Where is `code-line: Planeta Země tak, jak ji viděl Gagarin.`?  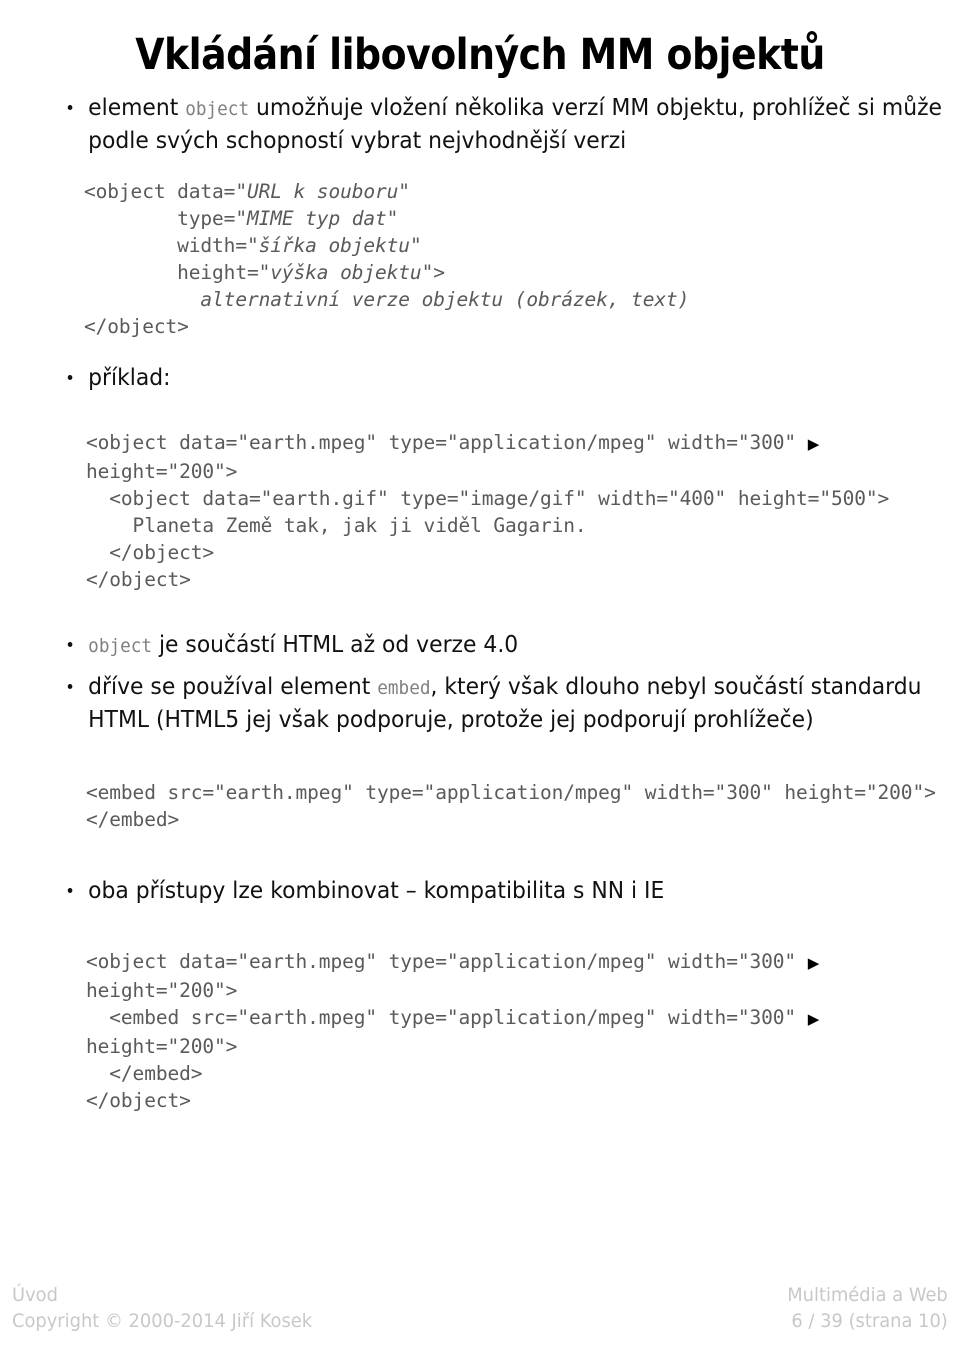 code-line: Planeta Země tak, jak ji viděl Gagarin. is located at coordinates (336, 525).